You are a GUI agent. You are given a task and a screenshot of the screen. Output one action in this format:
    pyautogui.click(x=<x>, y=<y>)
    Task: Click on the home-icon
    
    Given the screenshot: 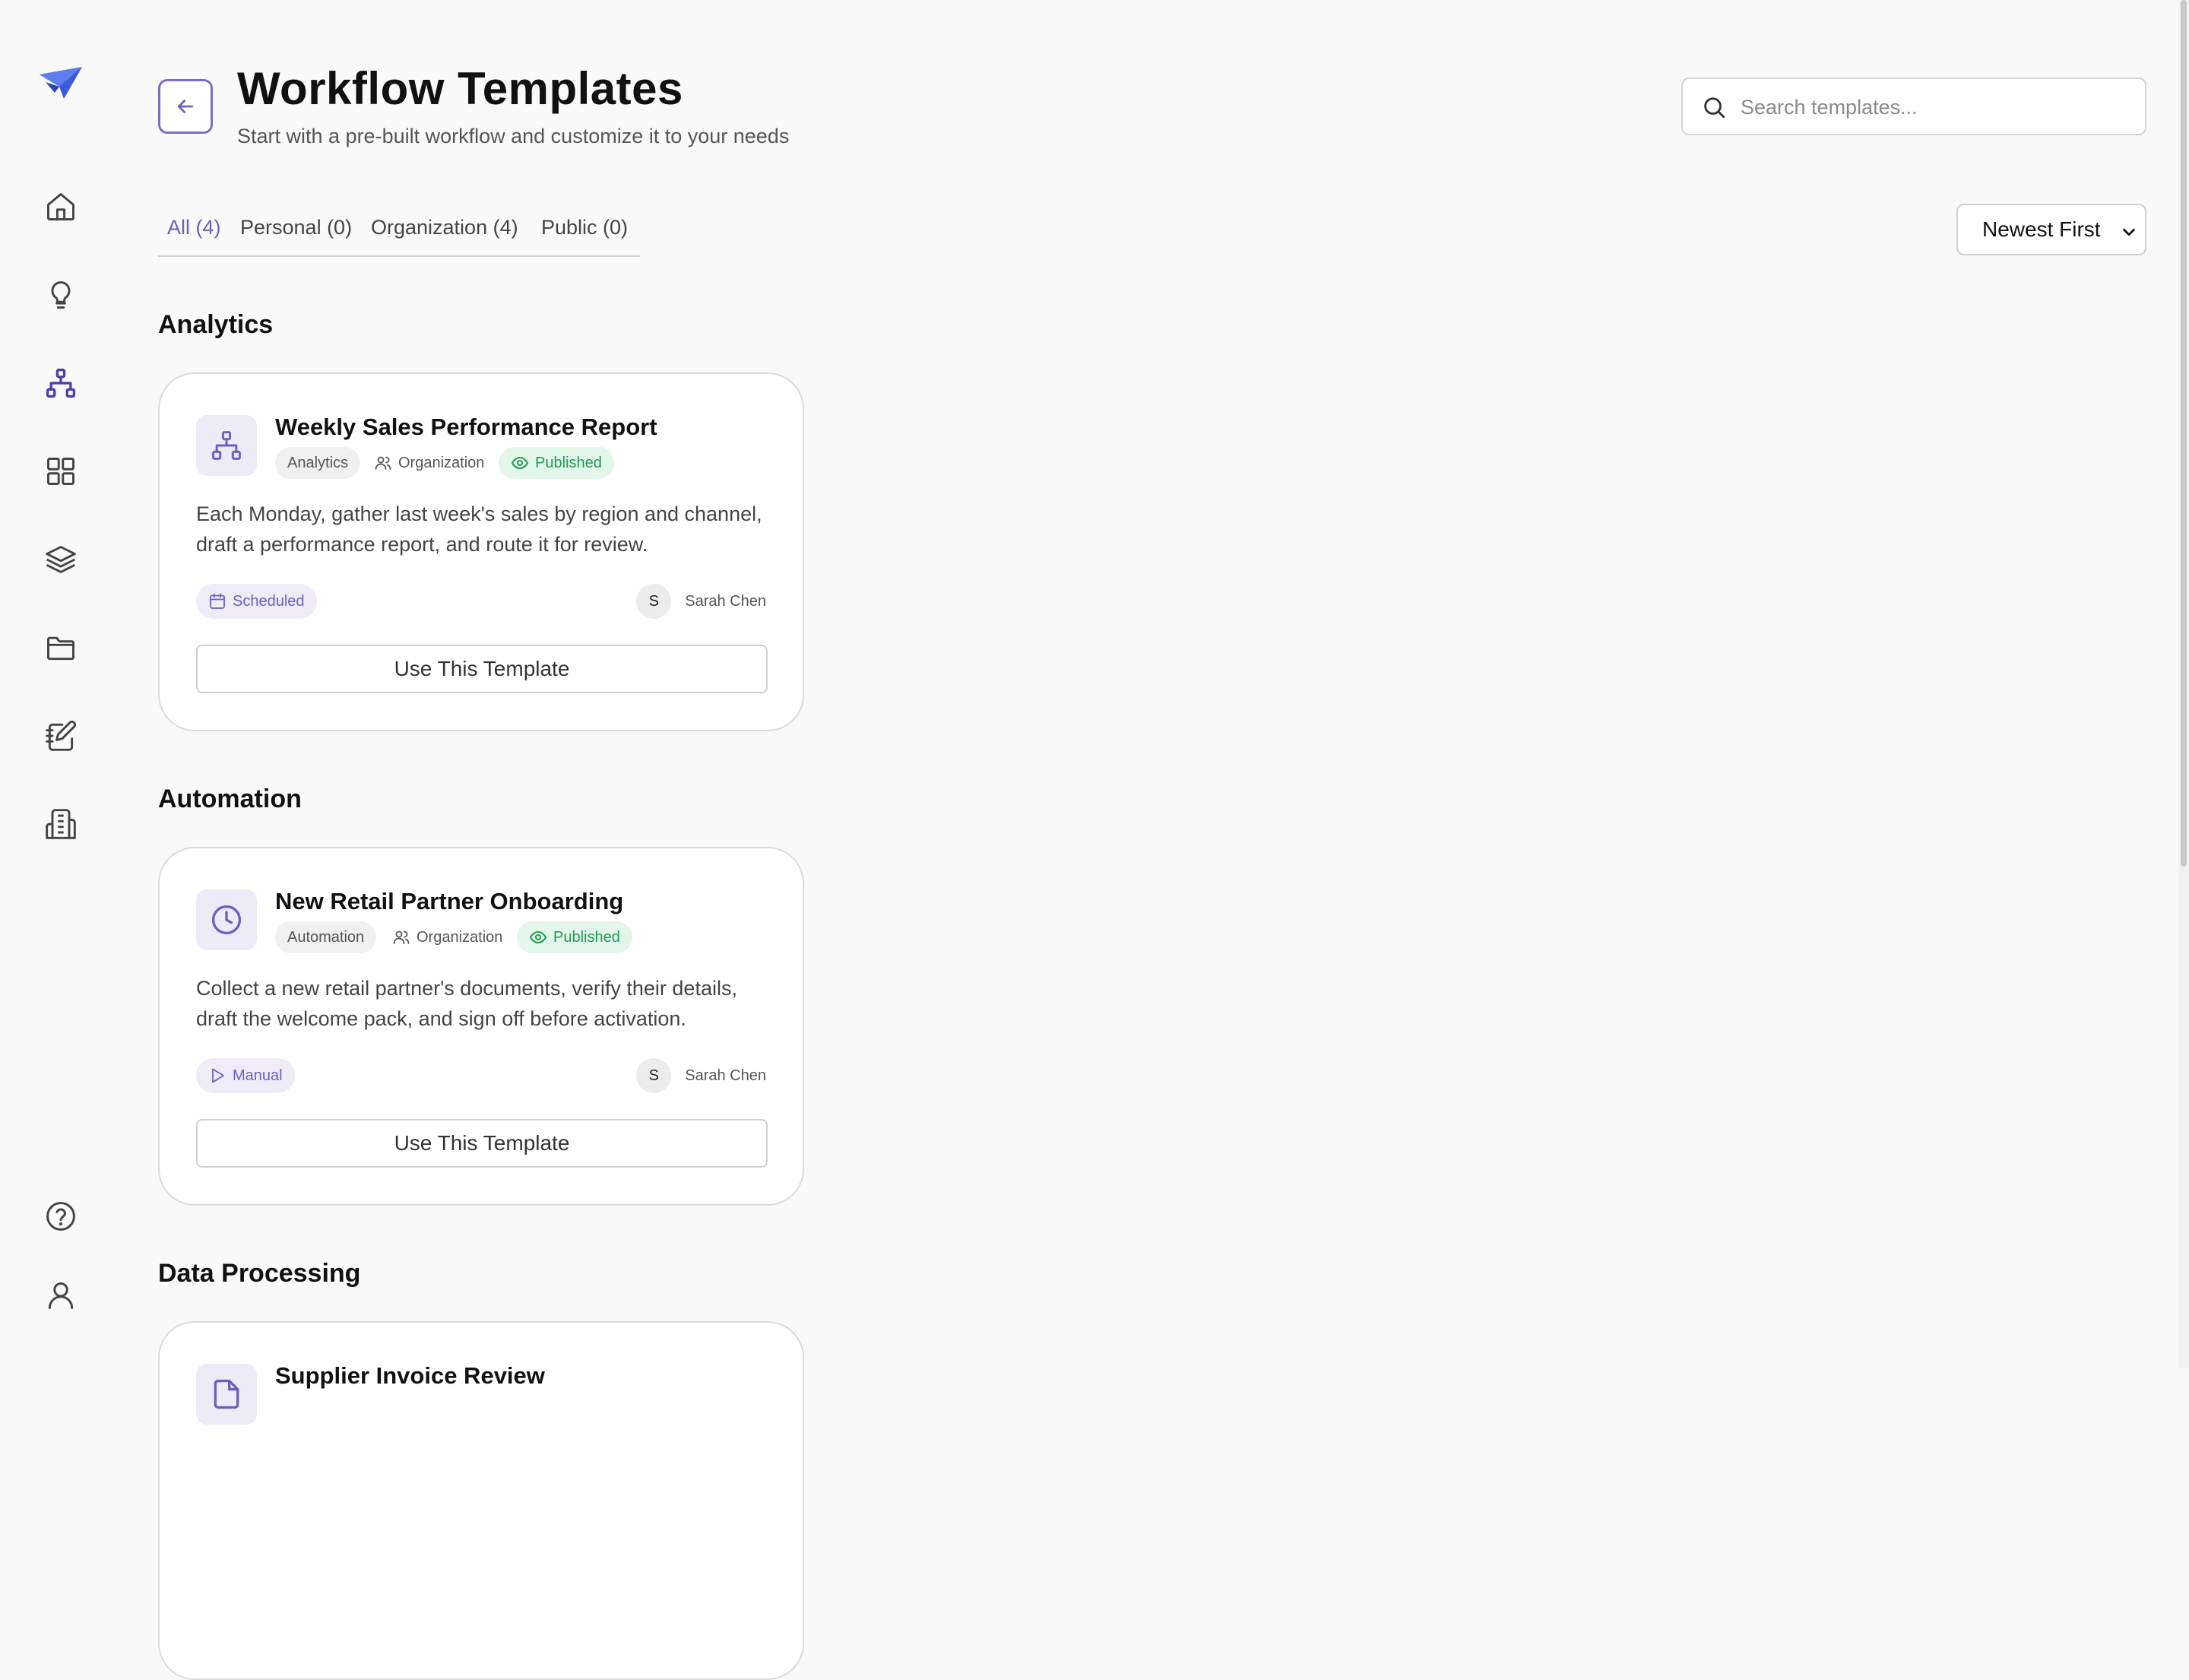 What is the action you would take?
    pyautogui.click(x=60, y=206)
    